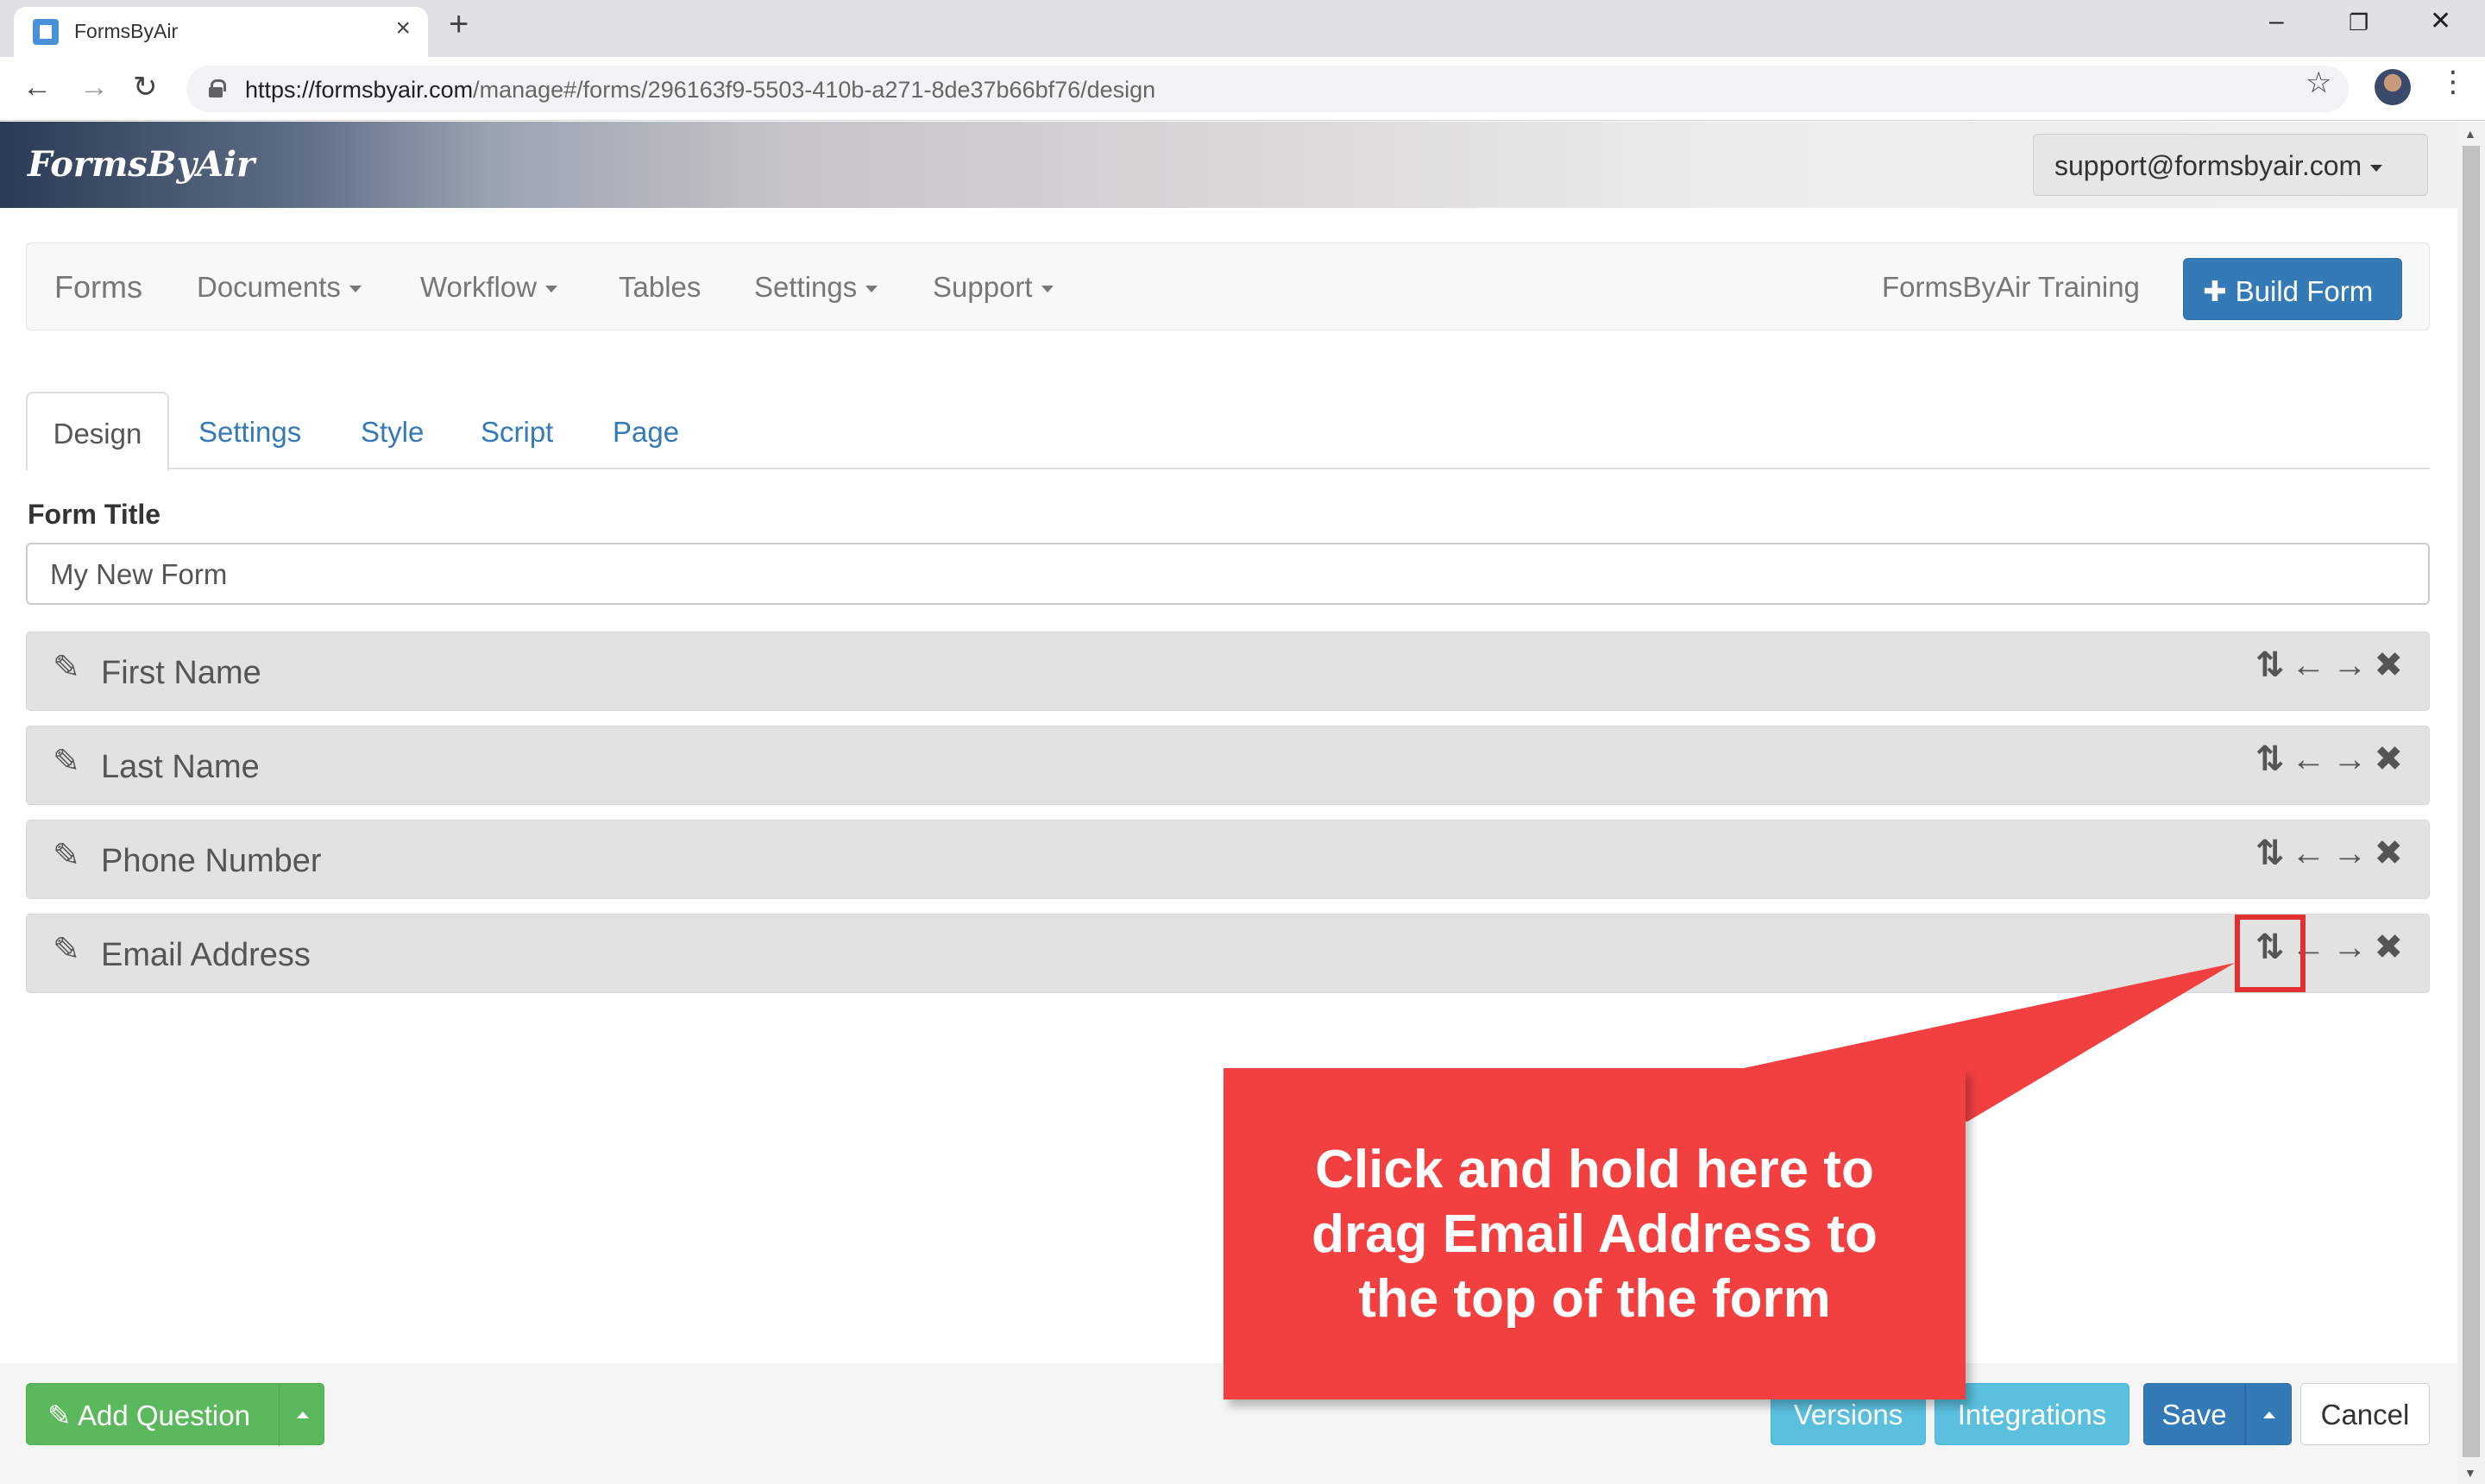  I want to click on question-row: ✎ Phone Number ⇅ ← → ✖, so click(1228, 859).